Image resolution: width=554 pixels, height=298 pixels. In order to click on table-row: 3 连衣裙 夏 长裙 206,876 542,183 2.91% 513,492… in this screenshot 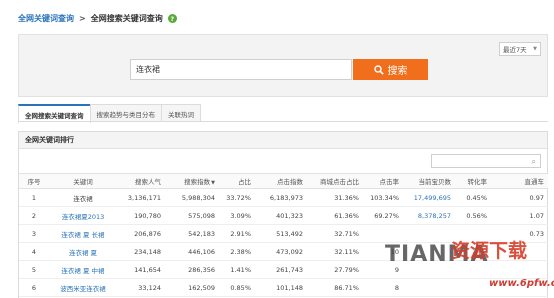, I will do `click(283, 233)`.